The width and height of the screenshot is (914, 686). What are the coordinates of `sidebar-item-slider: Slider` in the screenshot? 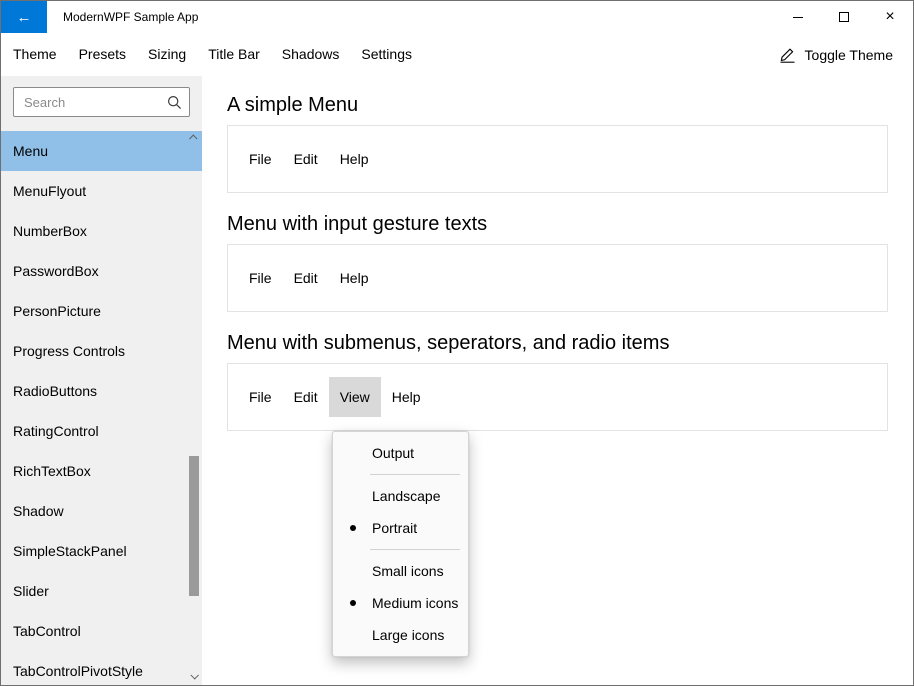 It's located at (101, 591).